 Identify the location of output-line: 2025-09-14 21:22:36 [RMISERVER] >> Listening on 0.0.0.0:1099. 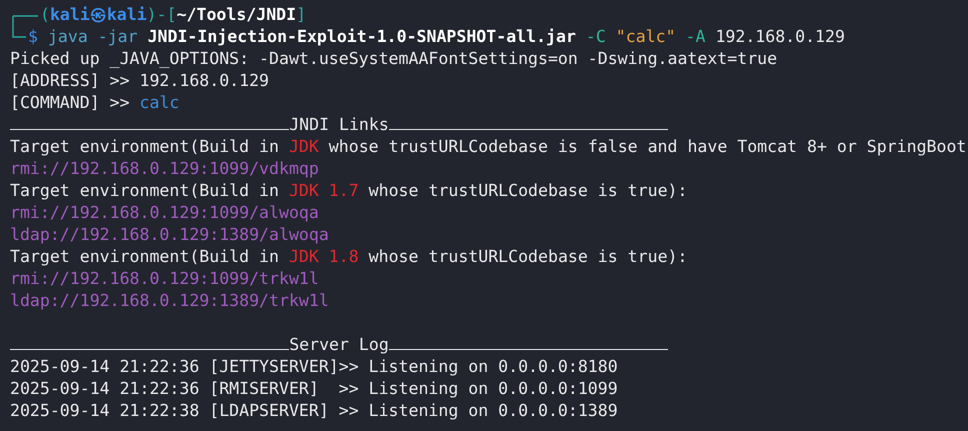
(314, 389).